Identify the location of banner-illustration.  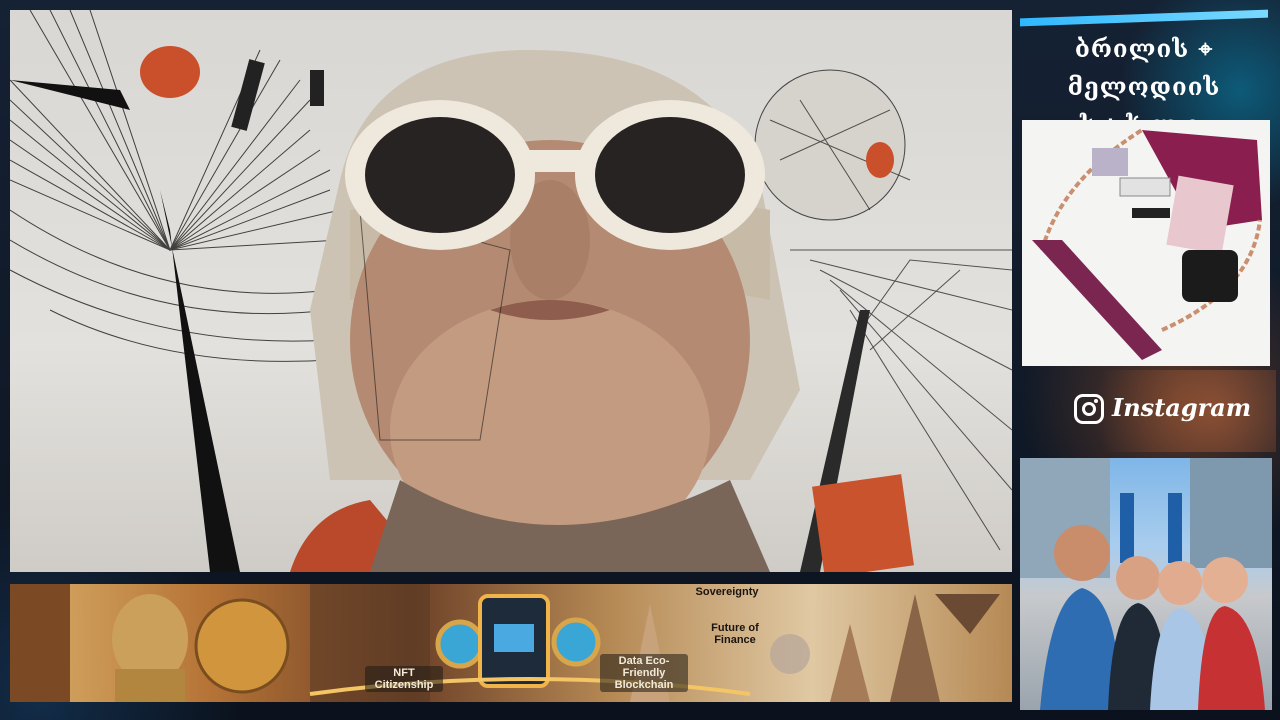
(505, 643).